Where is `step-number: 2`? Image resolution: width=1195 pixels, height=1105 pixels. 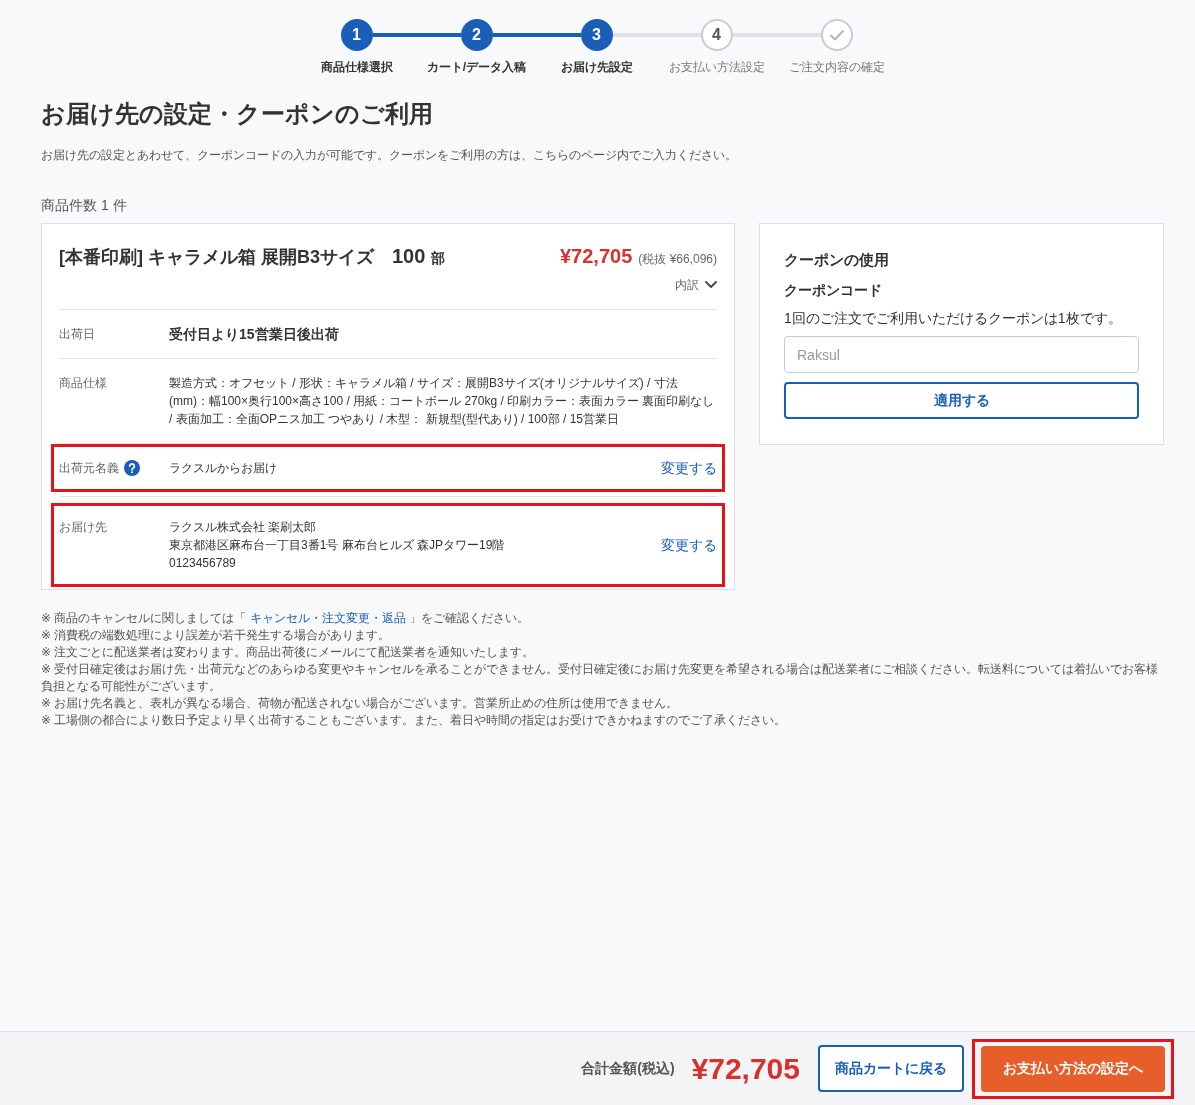
step-number: 2 is located at coordinates (476, 35).